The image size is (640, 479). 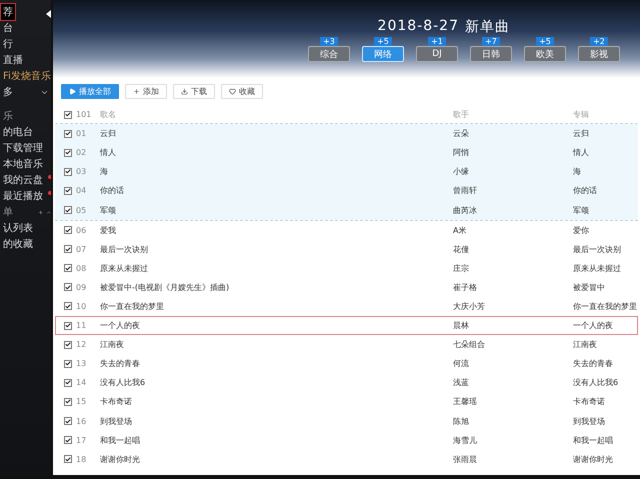 What do you see at coordinates (82, 421) in the screenshot?
I see `track-number: 16` at bounding box center [82, 421].